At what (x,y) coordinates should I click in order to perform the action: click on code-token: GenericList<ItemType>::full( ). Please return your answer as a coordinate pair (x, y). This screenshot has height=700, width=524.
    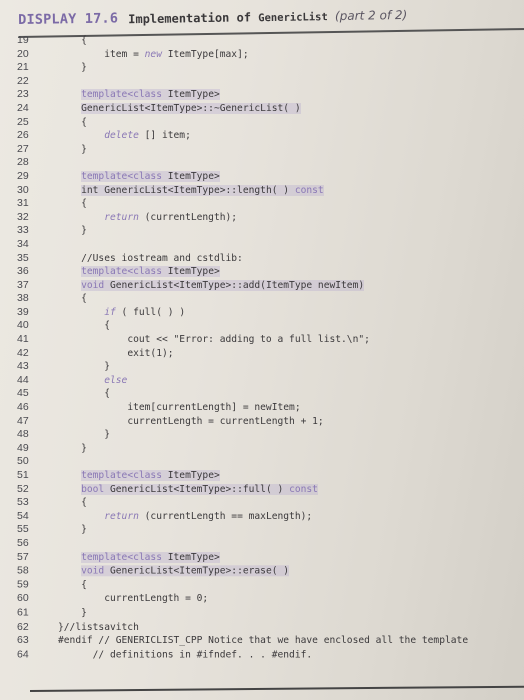
    Looking at the image, I should click on (197, 489).